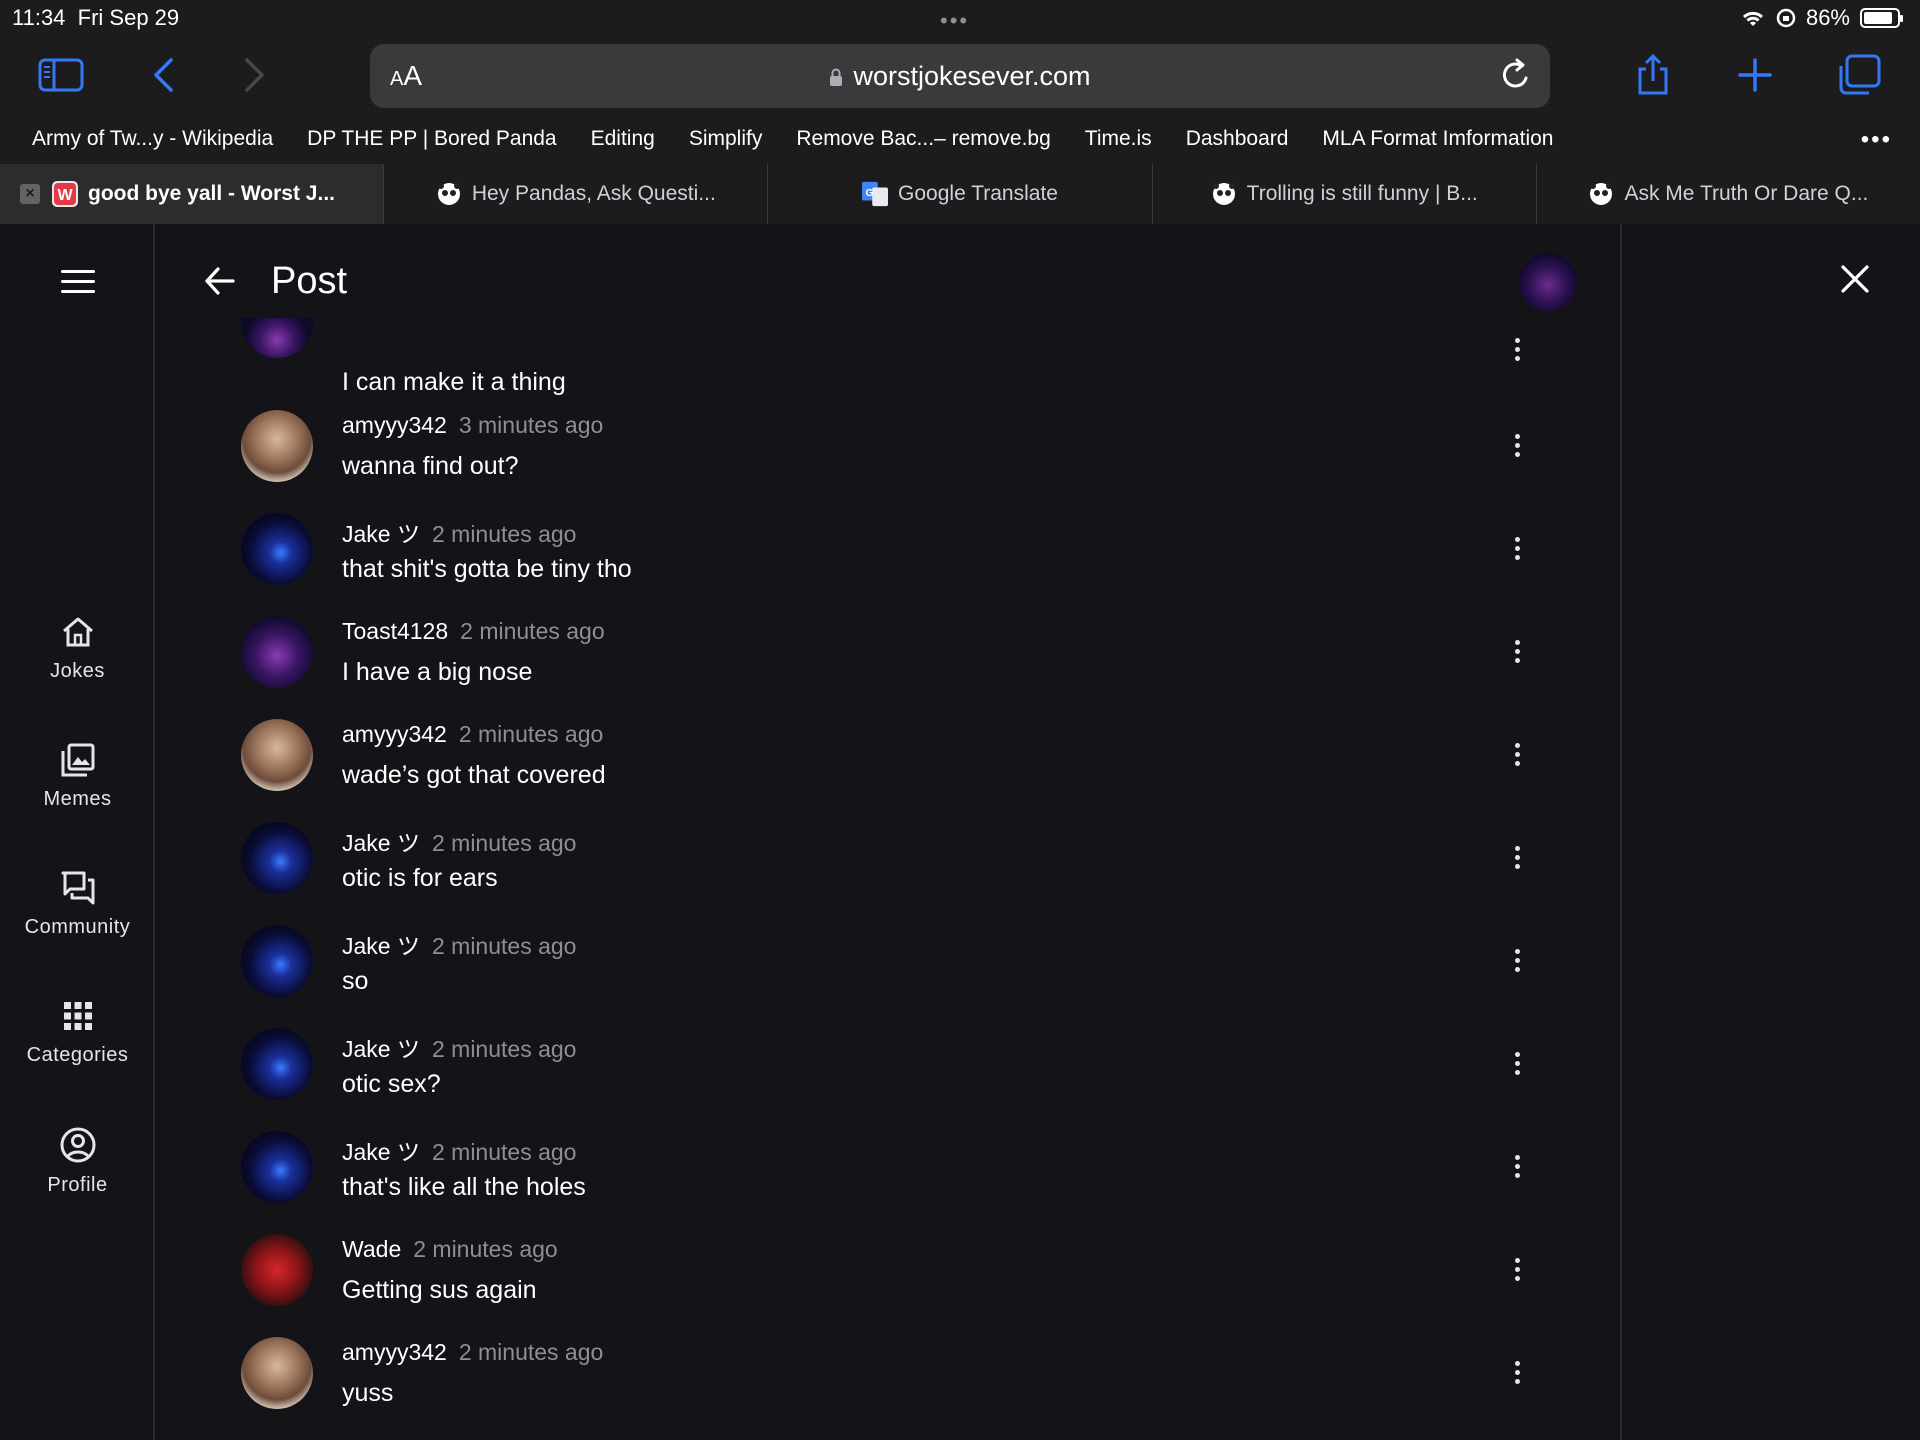 This screenshot has width=1920, height=1440. Describe the element at coordinates (1653, 75) in the screenshot. I see `share-icon` at that location.